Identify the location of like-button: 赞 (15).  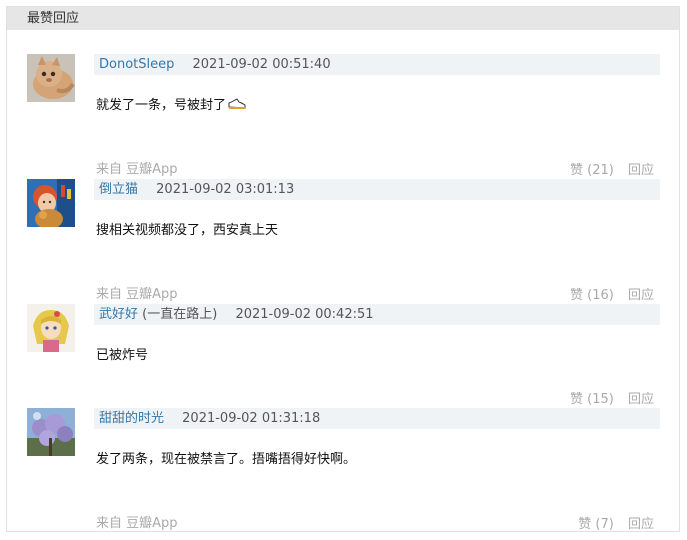
(592, 399).